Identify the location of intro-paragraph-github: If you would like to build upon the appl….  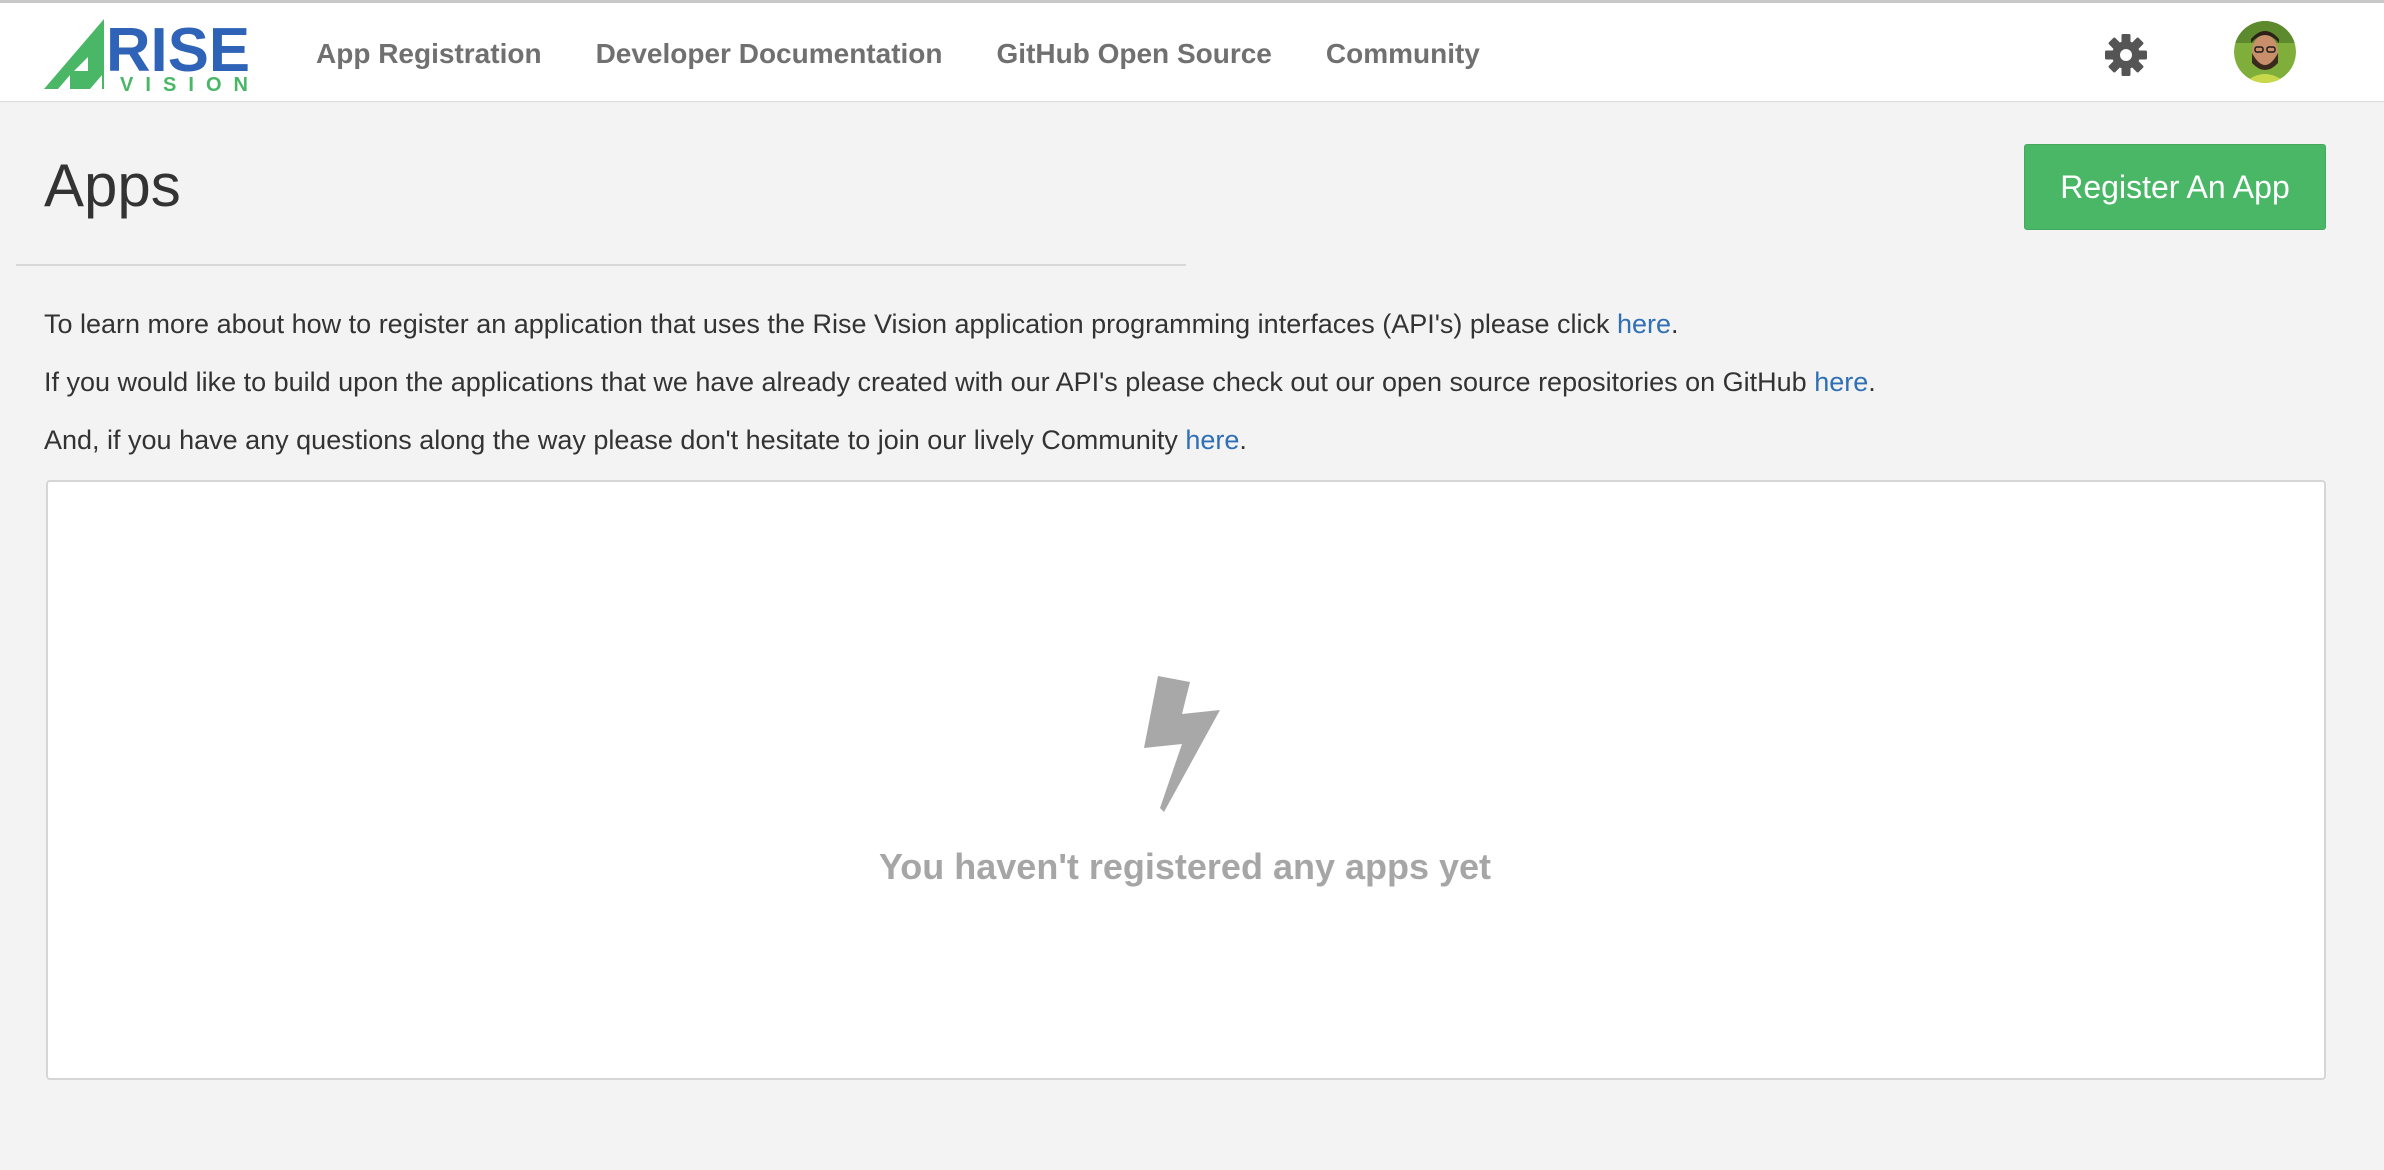
(960, 382).